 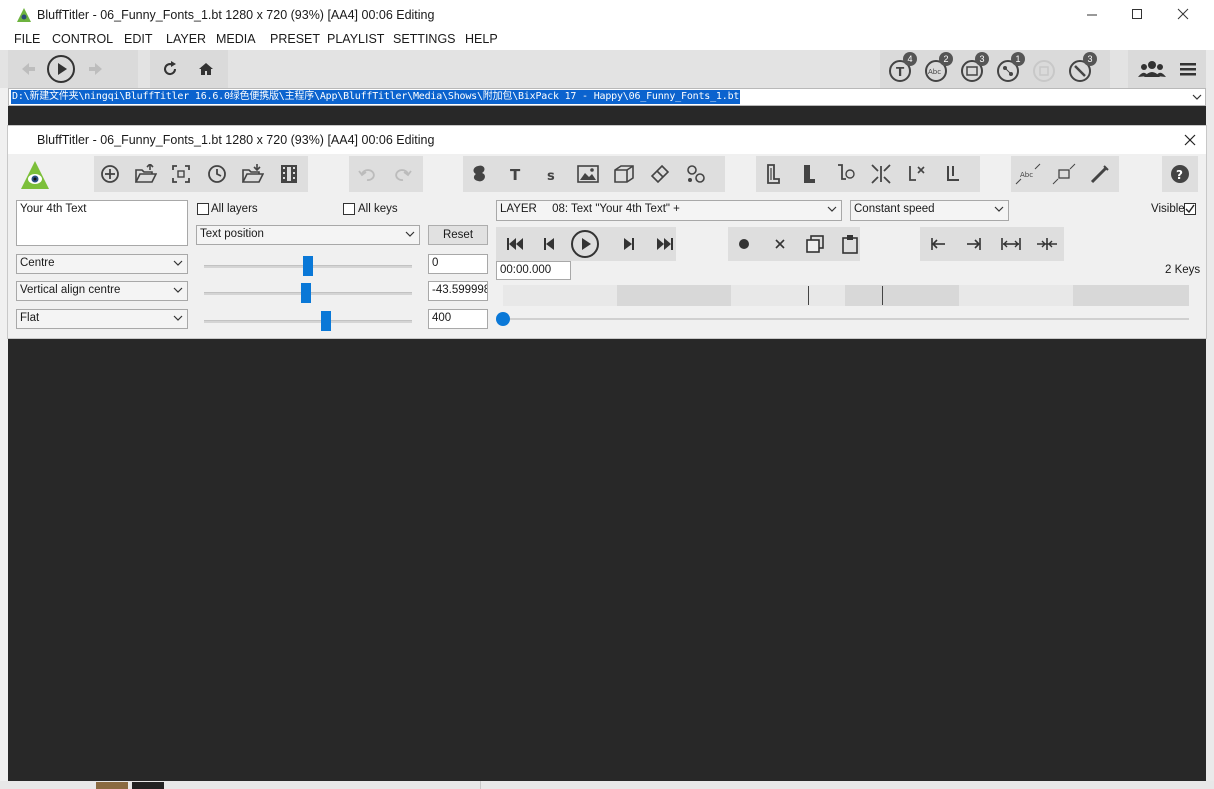 I want to click on layer-bottom-icon, so click(x=953, y=174).